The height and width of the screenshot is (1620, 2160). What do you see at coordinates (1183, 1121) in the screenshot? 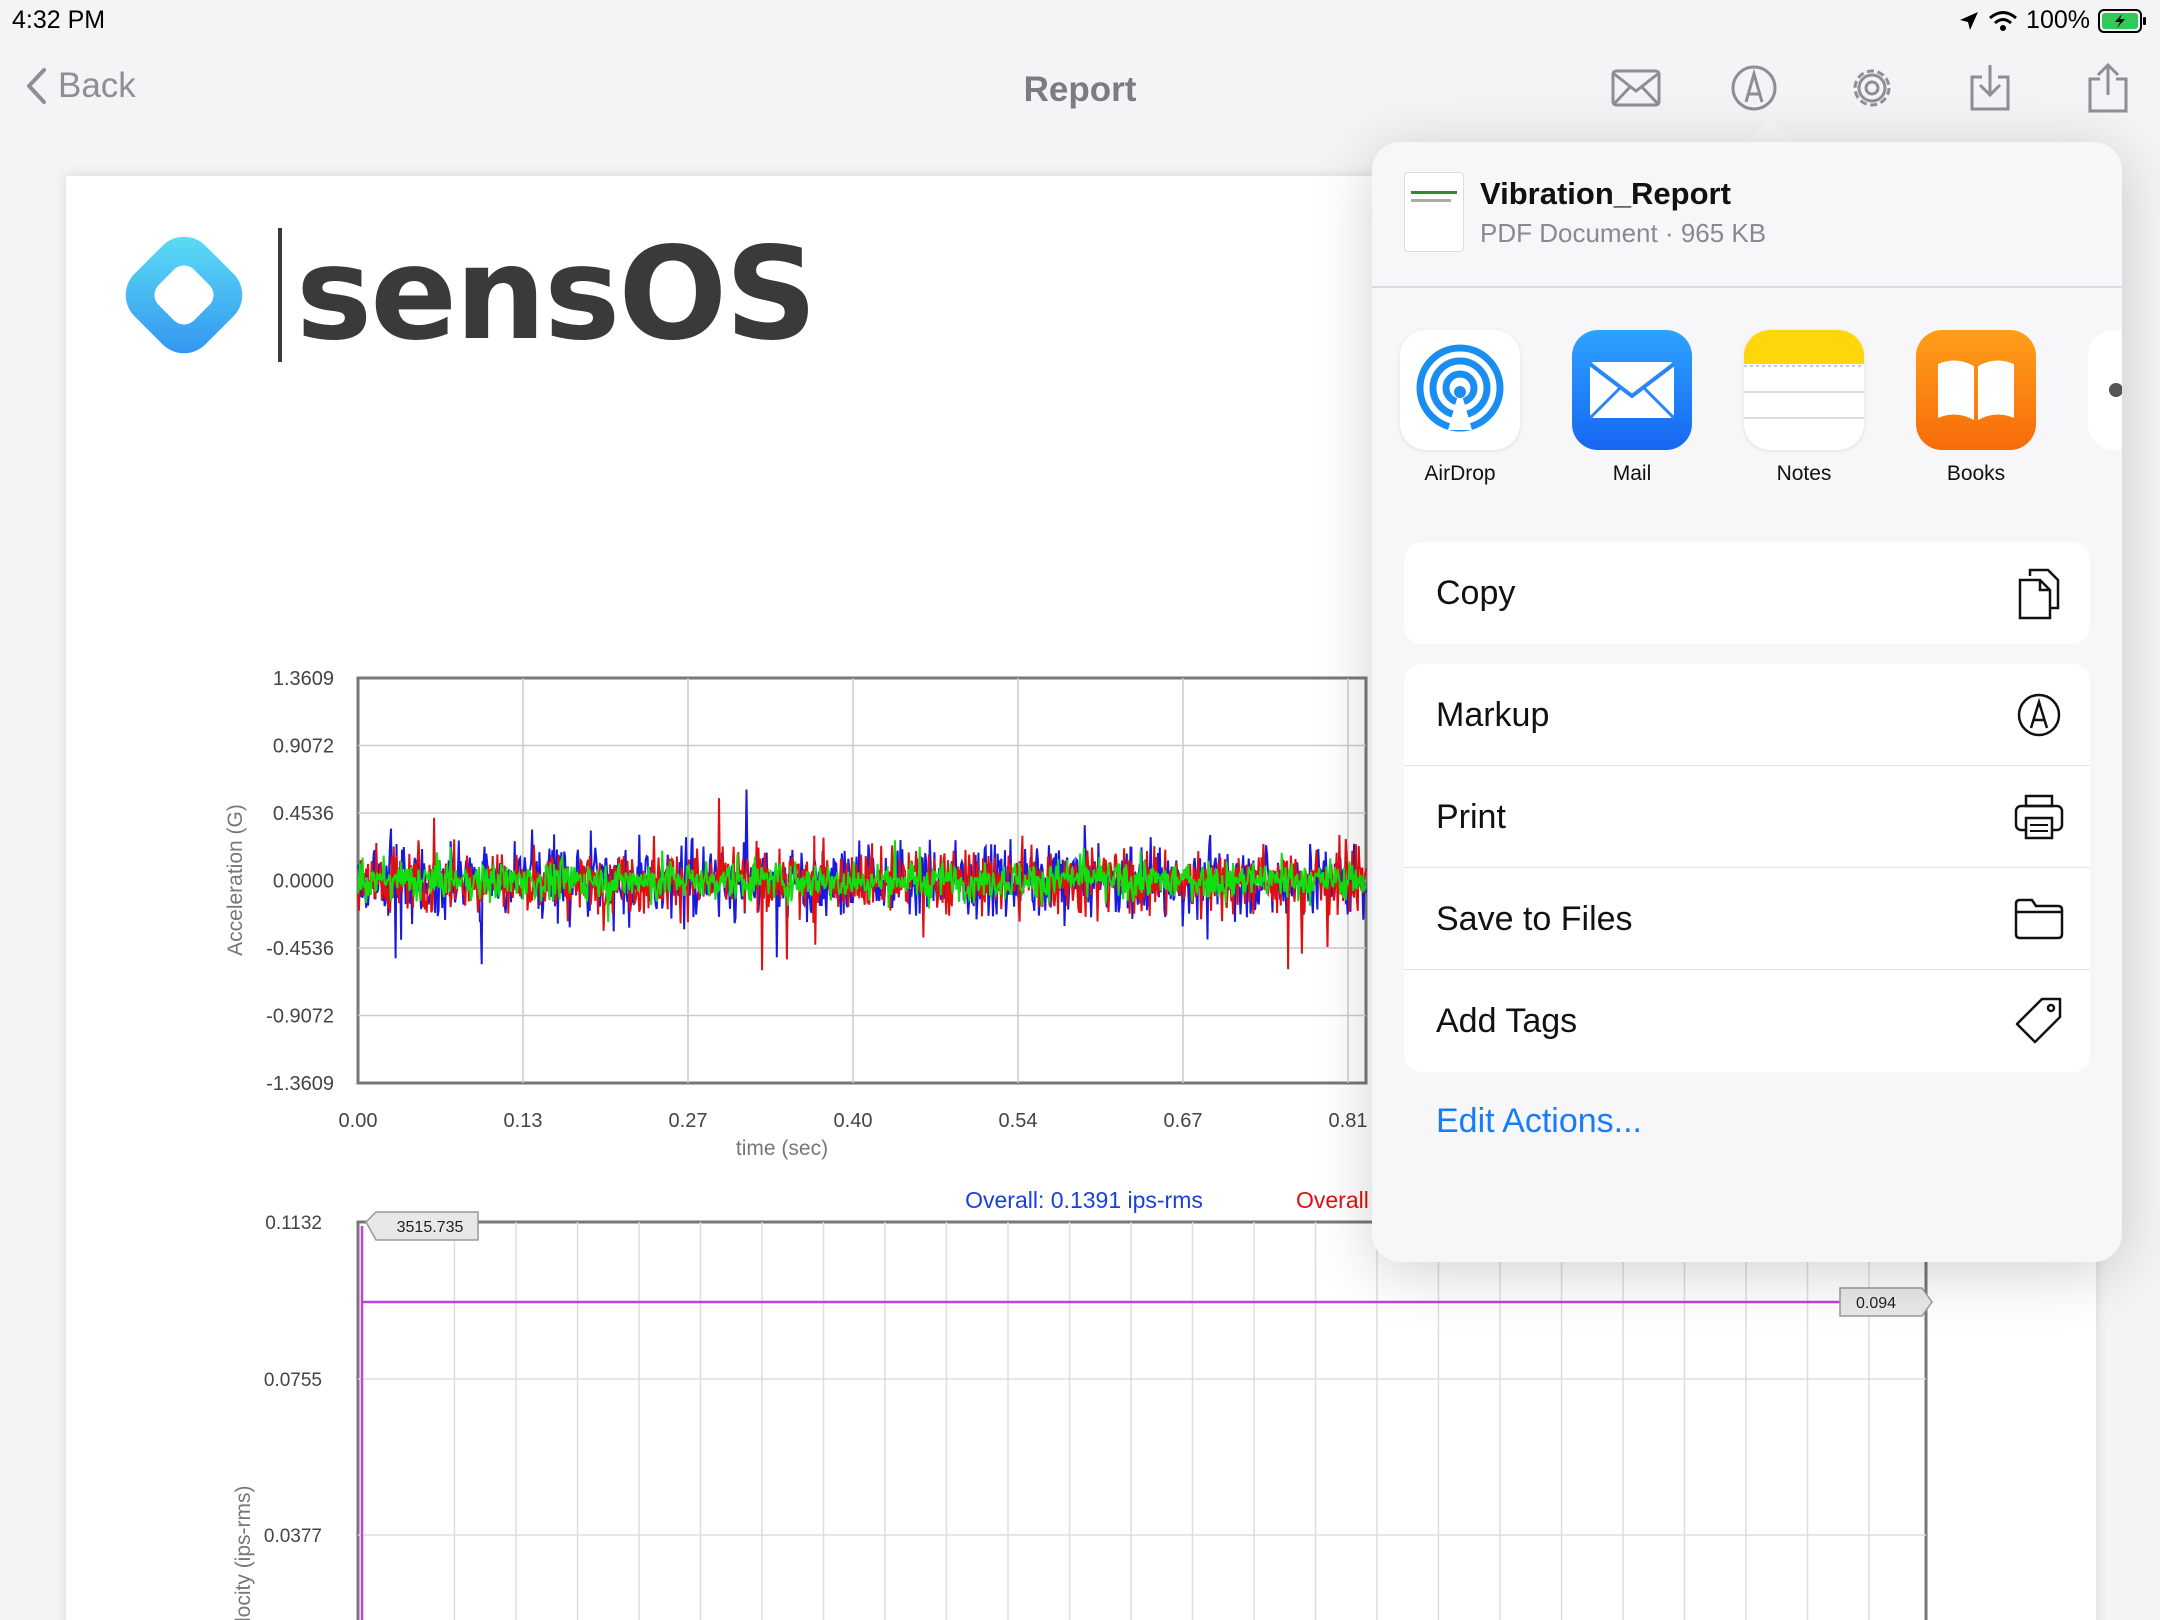
I see `accel-xtick-label: 0.67` at bounding box center [1183, 1121].